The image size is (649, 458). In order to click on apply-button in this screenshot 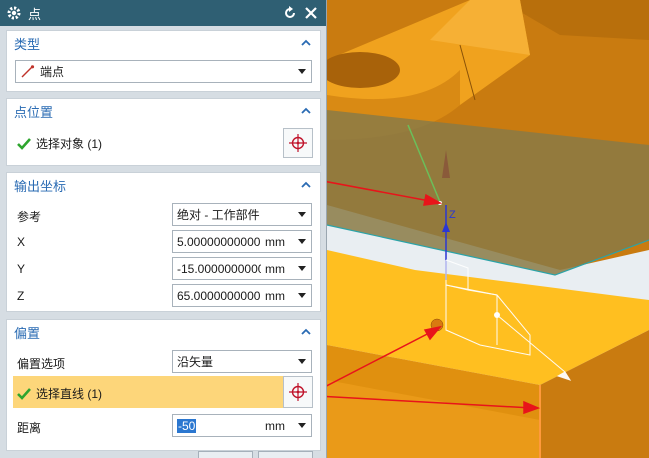, I will do `click(285, 454)`.